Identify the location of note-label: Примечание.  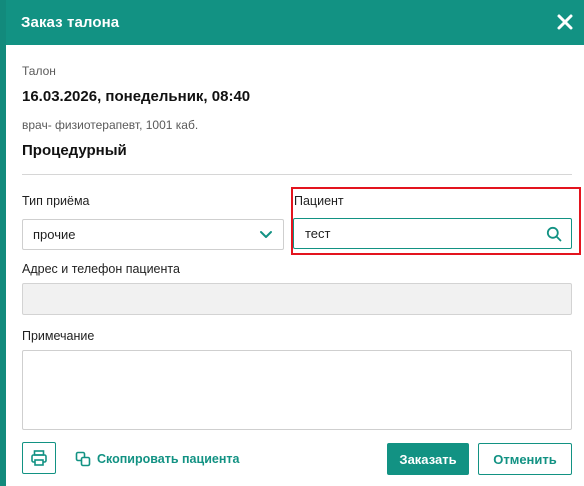
(58, 336).